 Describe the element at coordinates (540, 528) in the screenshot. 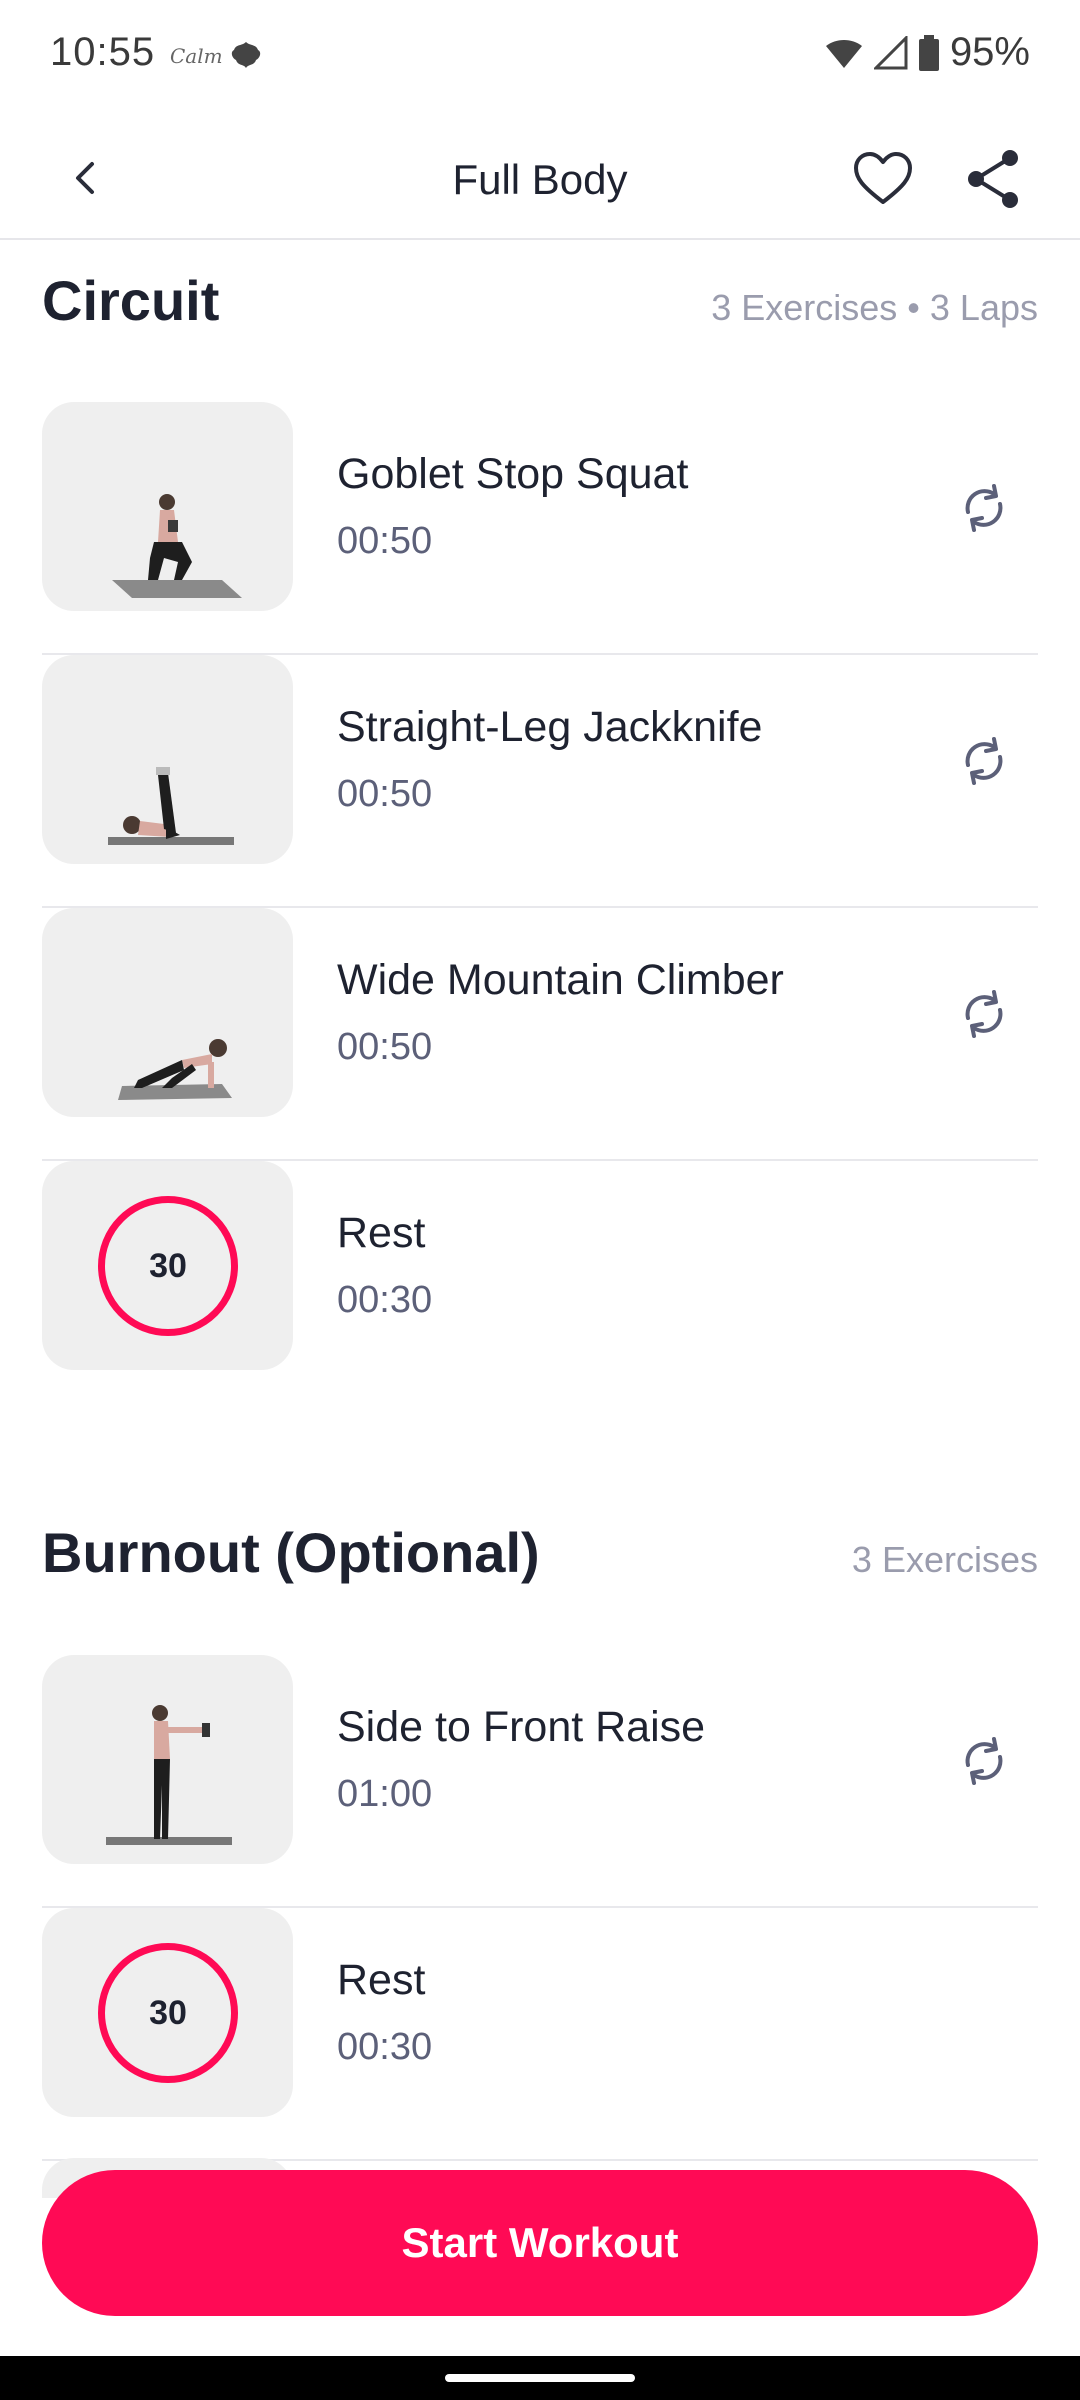

I see `exercise-row-goblet-stop-squat: Goblet Stop Squat 00:50` at that location.